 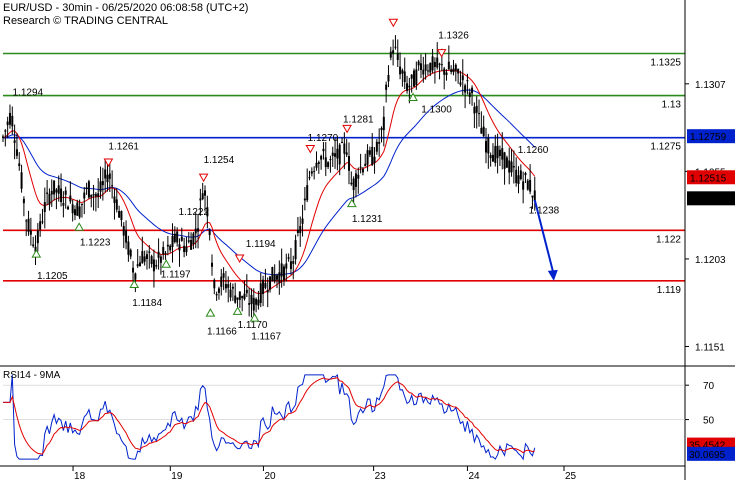 What do you see at coordinates (176, 274) in the screenshot?
I see `pivot-label: 1.1197` at bounding box center [176, 274].